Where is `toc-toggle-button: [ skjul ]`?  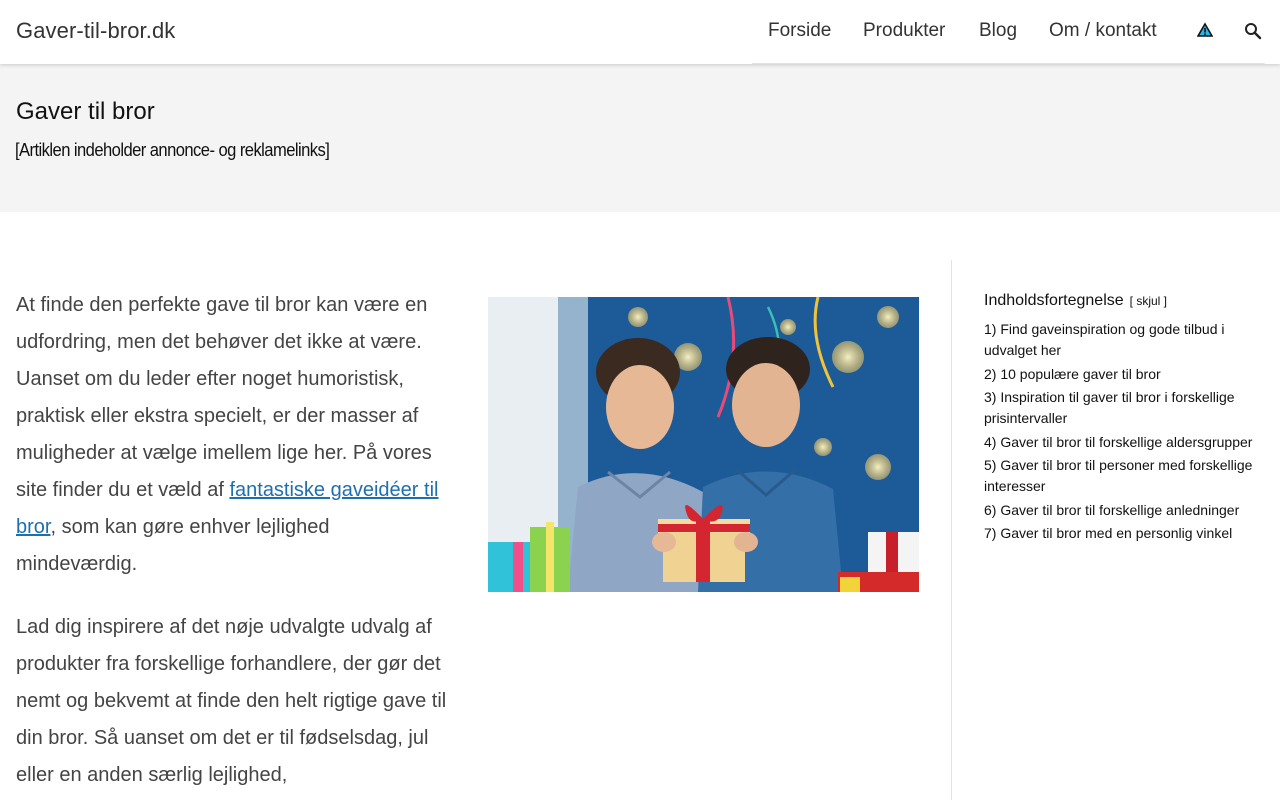 toc-toggle-button: [ skjul ] is located at coordinates (1148, 301).